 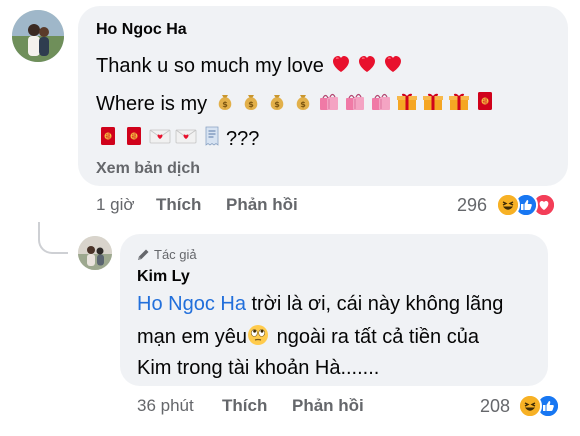 What do you see at coordinates (495, 406) in the screenshot?
I see `reaction-count: 208` at bounding box center [495, 406].